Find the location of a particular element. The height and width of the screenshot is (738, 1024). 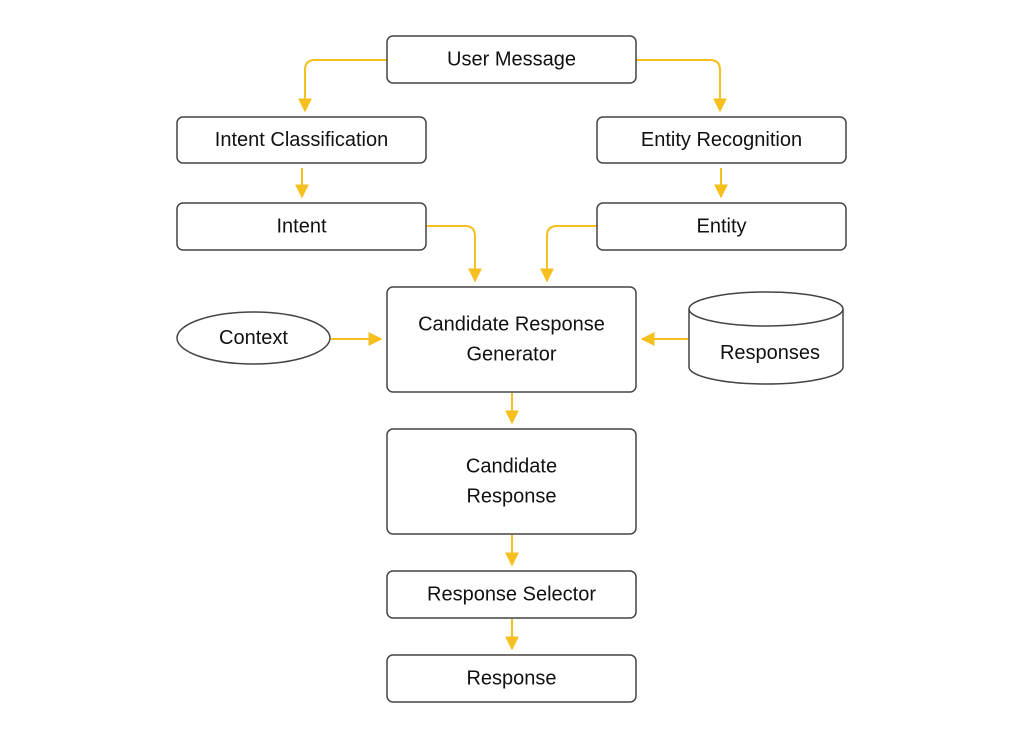

node-responses-lid is located at coordinates (766, 309).